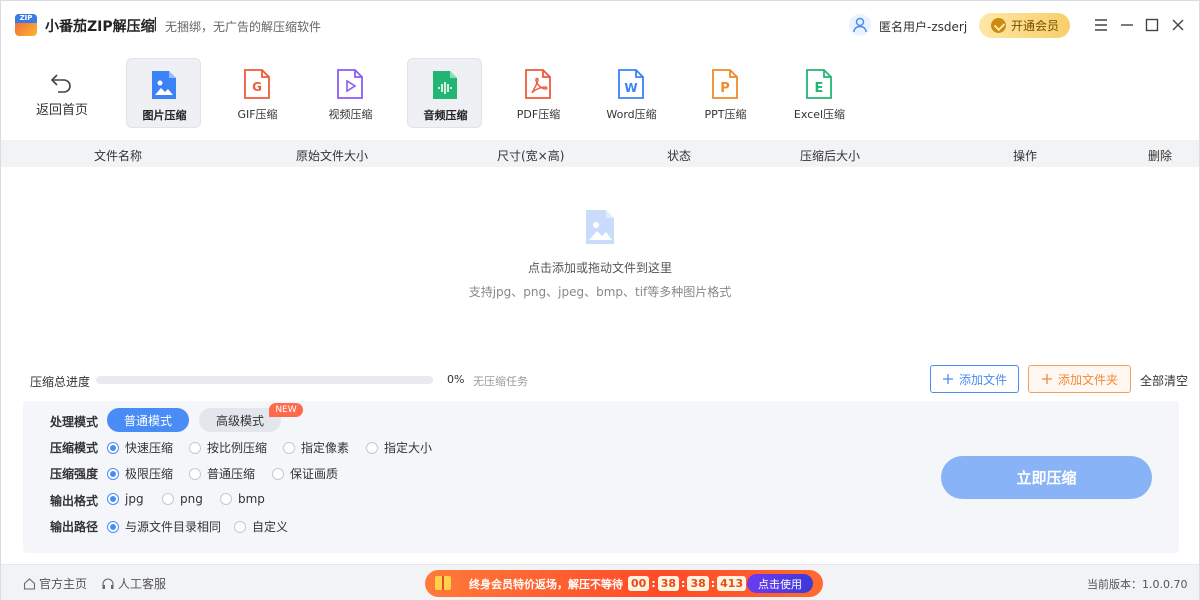  What do you see at coordinates (108, 583) in the screenshot?
I see `headset-icon` at bounding box center [108, 583].